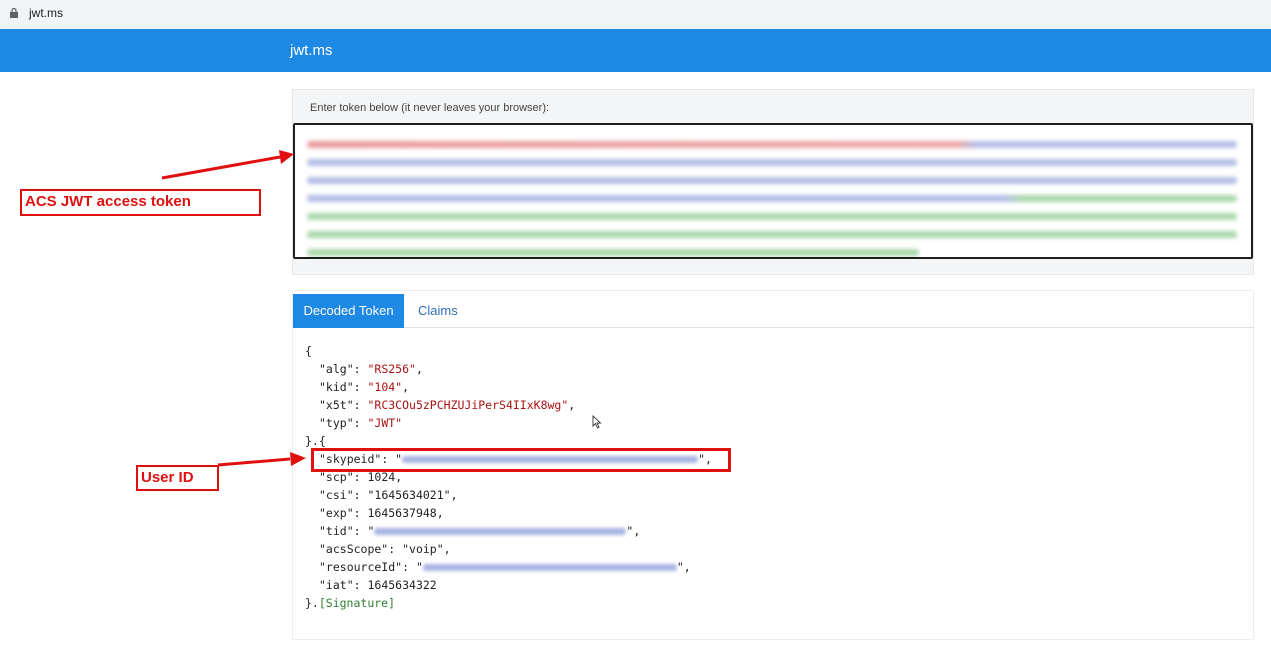 The height and width of the screenshot is (647, 1271). What do you see at coordinates (233, 308) in the screenshot?
I see `annotation-arrows` at bounding box center [233, 308].